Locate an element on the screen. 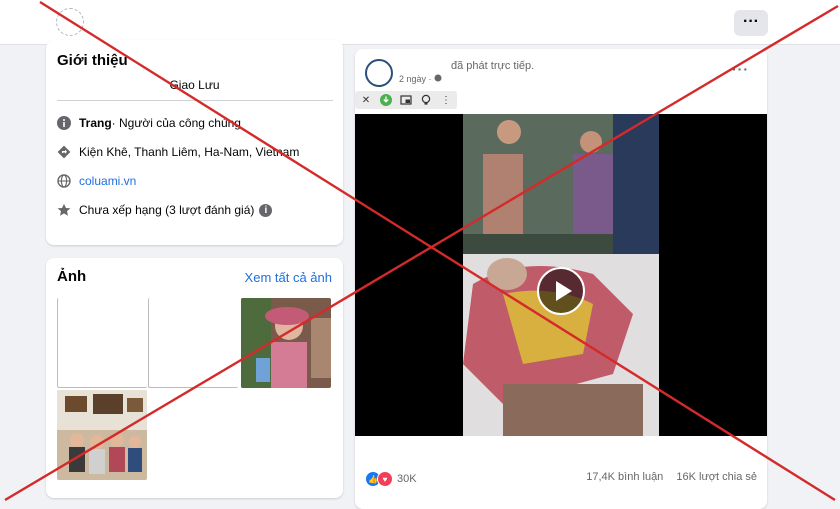  see-all-photos-link: Xem tất cả ảnh is located at coordinates (288, 277).